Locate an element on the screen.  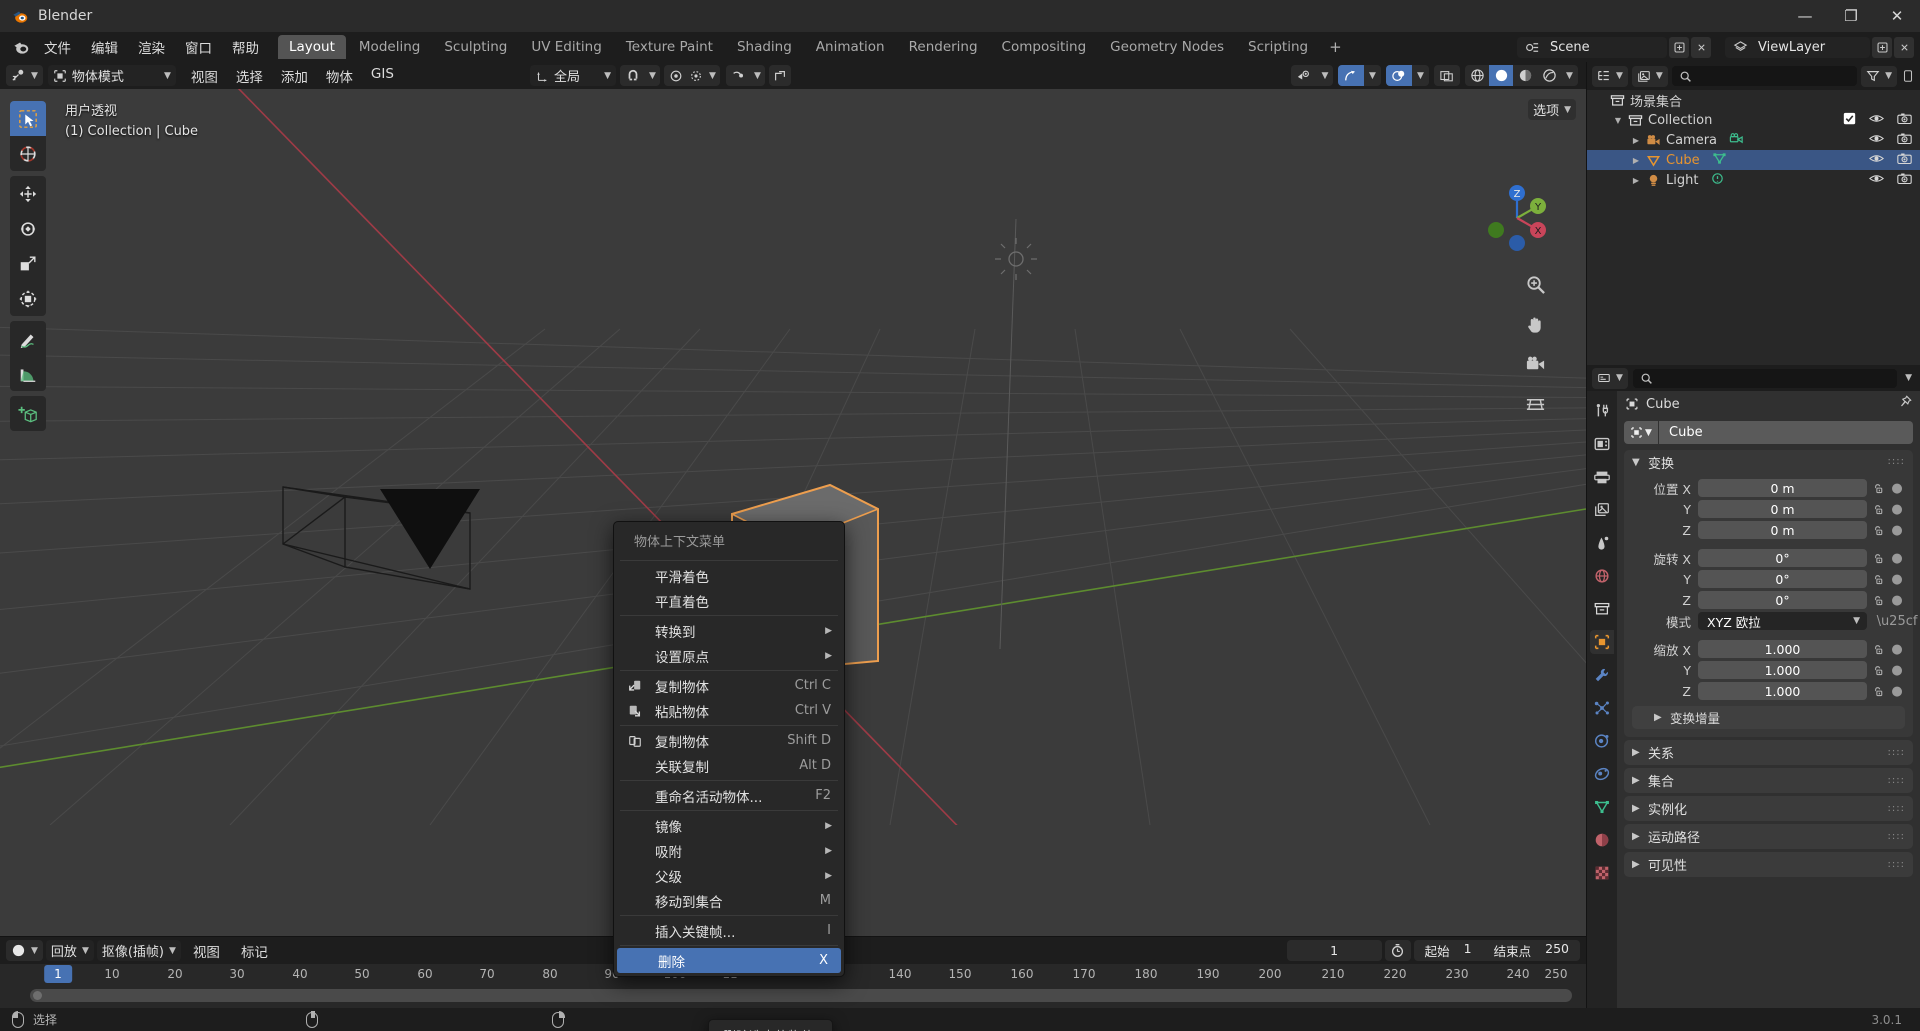
object-name-field: Cube is located at coordinates (1786, 432).